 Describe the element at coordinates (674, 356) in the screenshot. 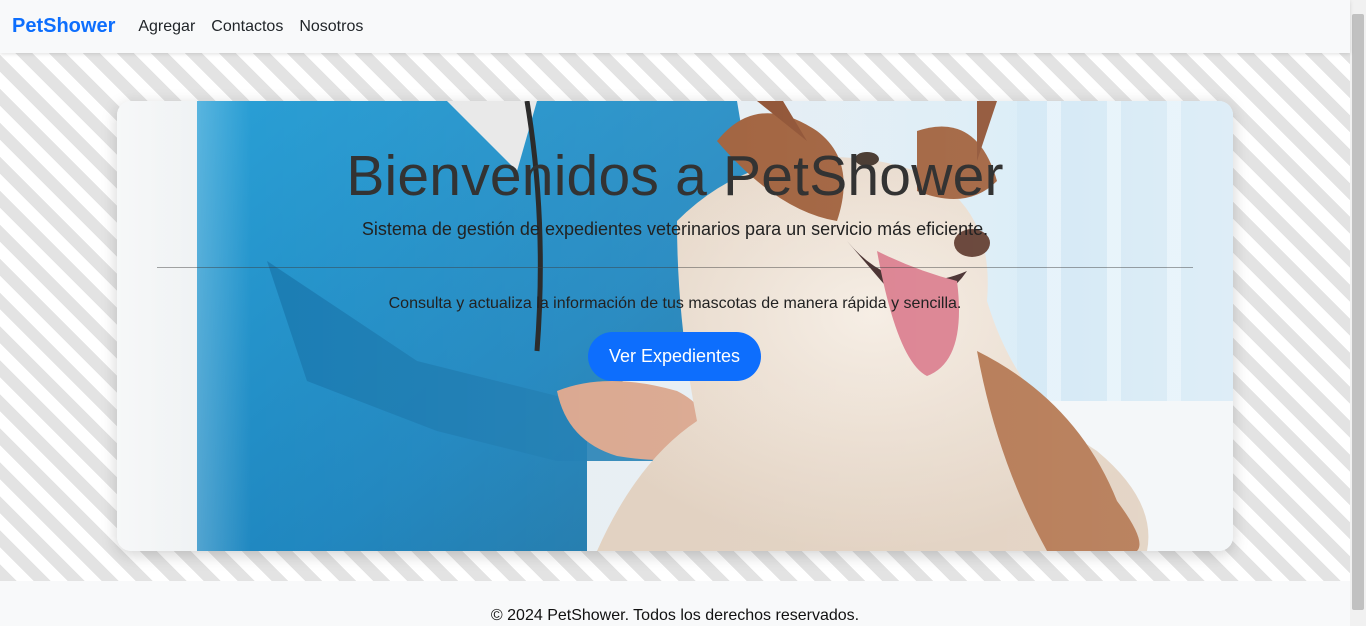

I see `view-records-button: Ver Expedientes` at that location.